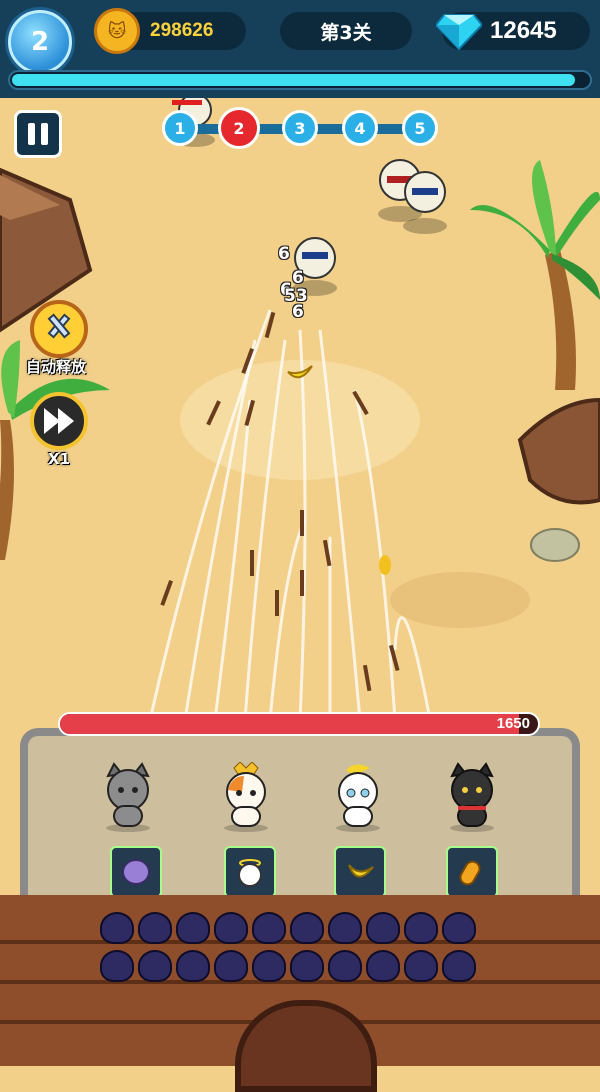 The width and height of the screenshot is (600, 1092). I want to click on stage-label: 第3关, so click(346, 32).